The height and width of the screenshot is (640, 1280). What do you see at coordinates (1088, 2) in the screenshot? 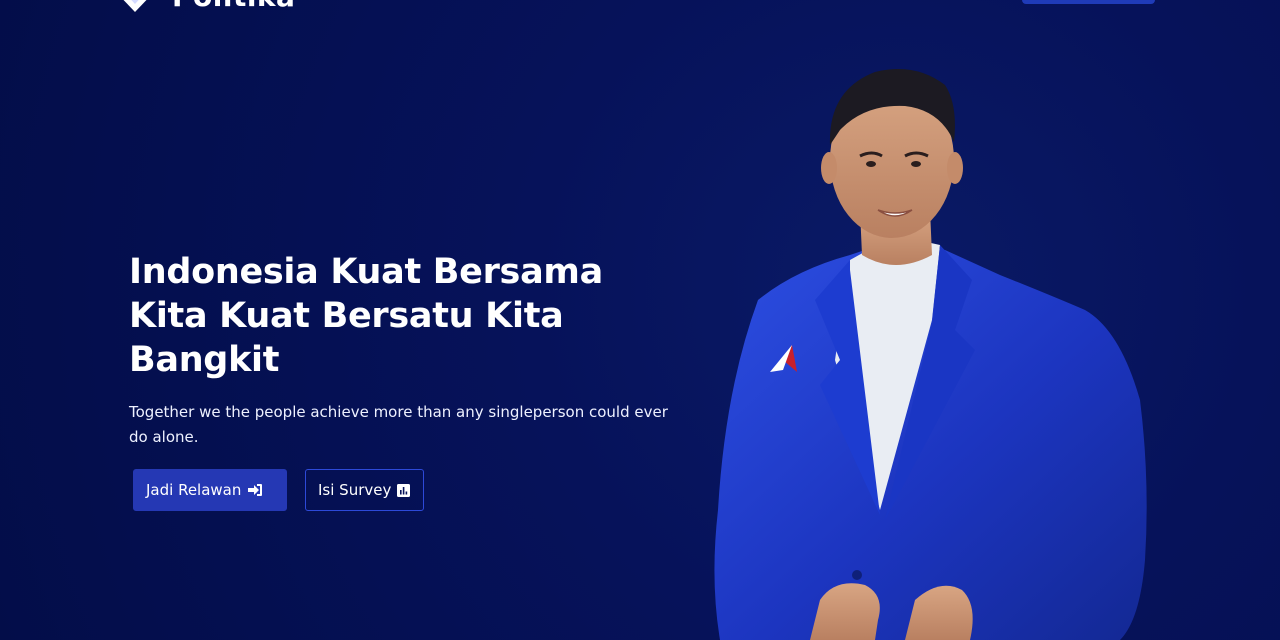
I see `nav-cta-button` at bounding box center [1088, 2].